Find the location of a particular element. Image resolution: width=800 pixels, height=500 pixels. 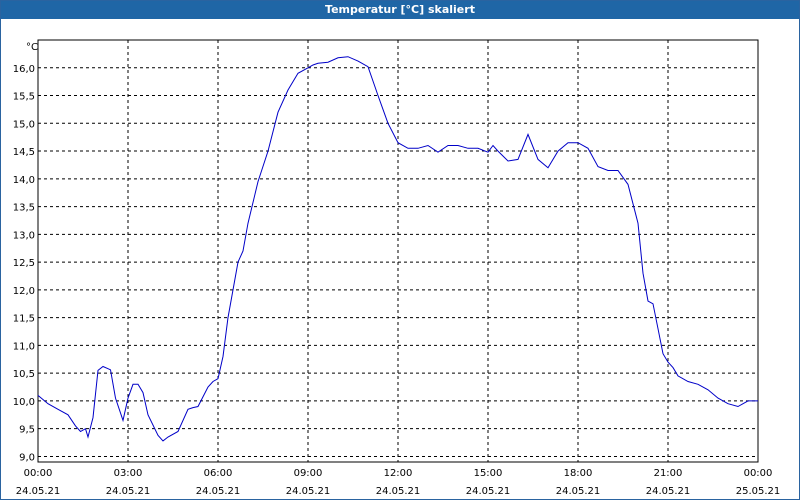

y-tick-label: 15,0 is located at coordinates (24, 124).